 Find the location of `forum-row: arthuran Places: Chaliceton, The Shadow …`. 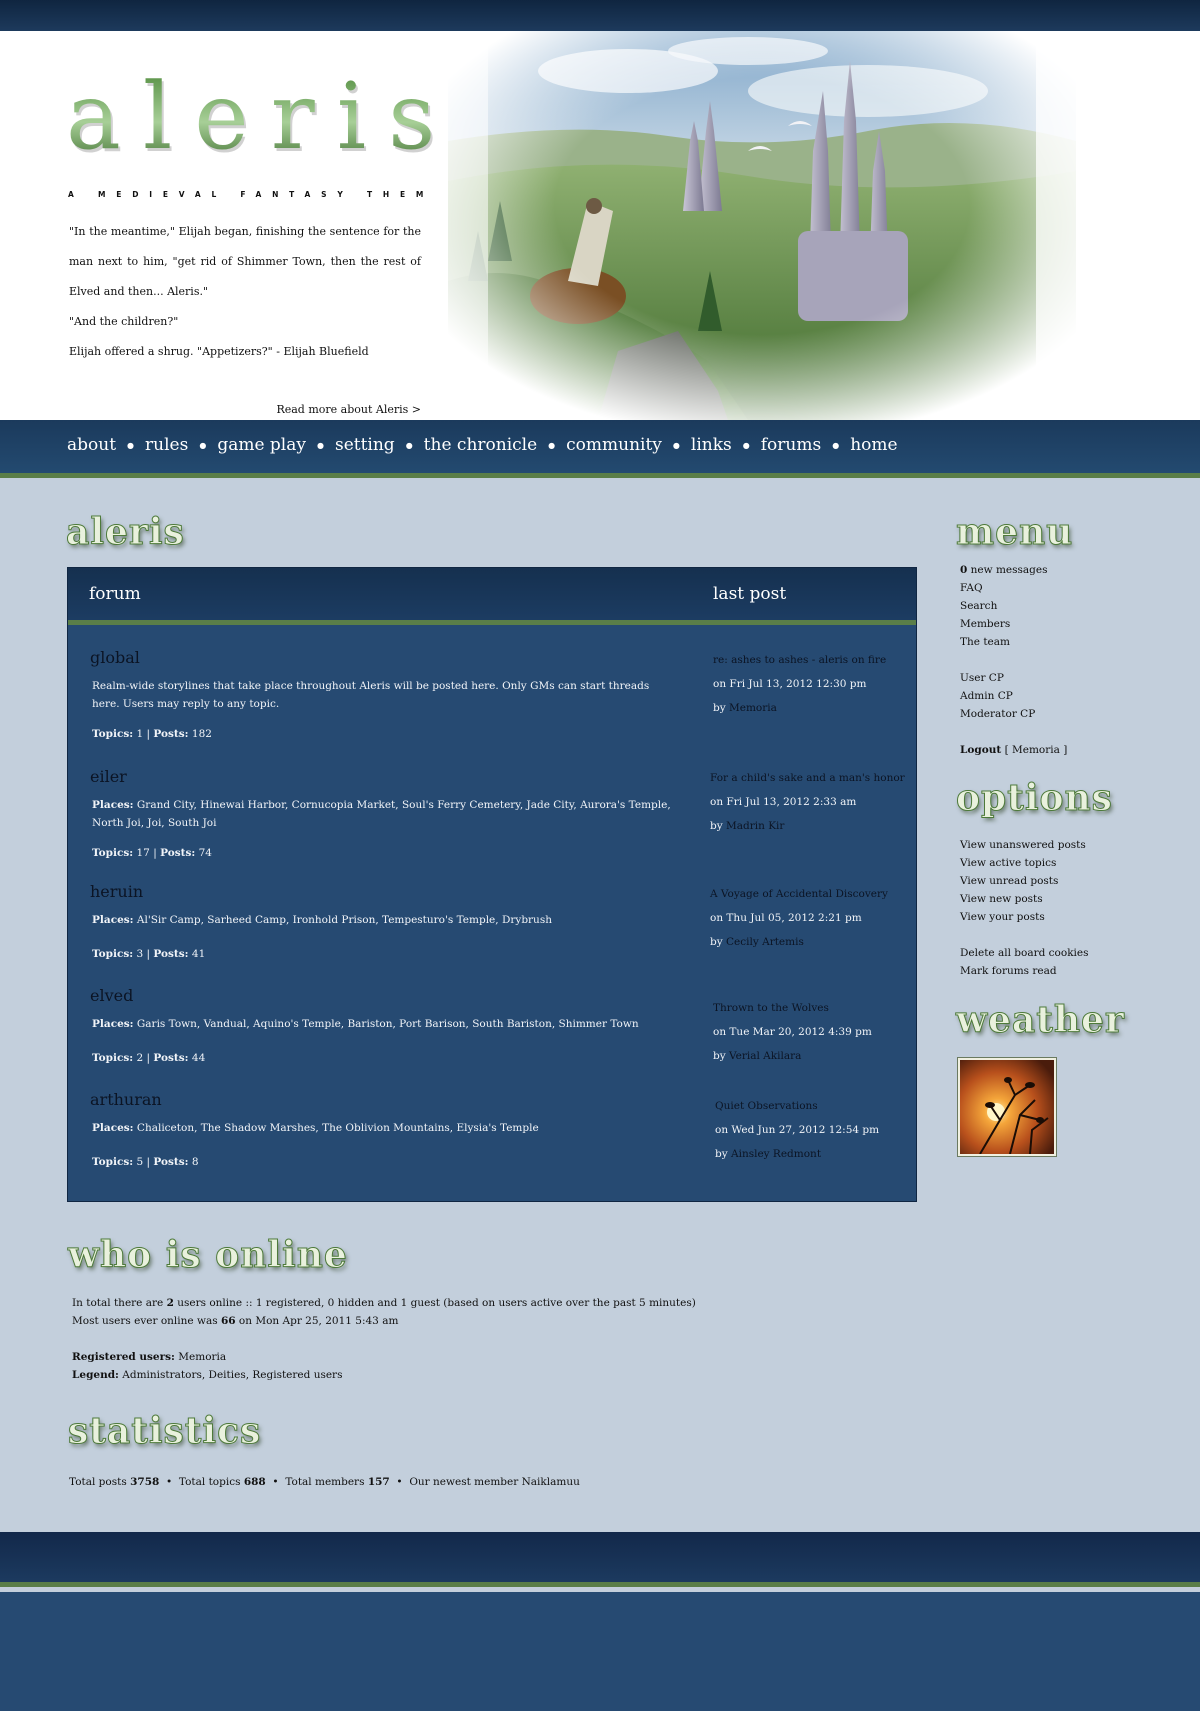

forum-row: arthuran Places: Chaliceton, The Shadow … is located at coordinates (492, 1137).